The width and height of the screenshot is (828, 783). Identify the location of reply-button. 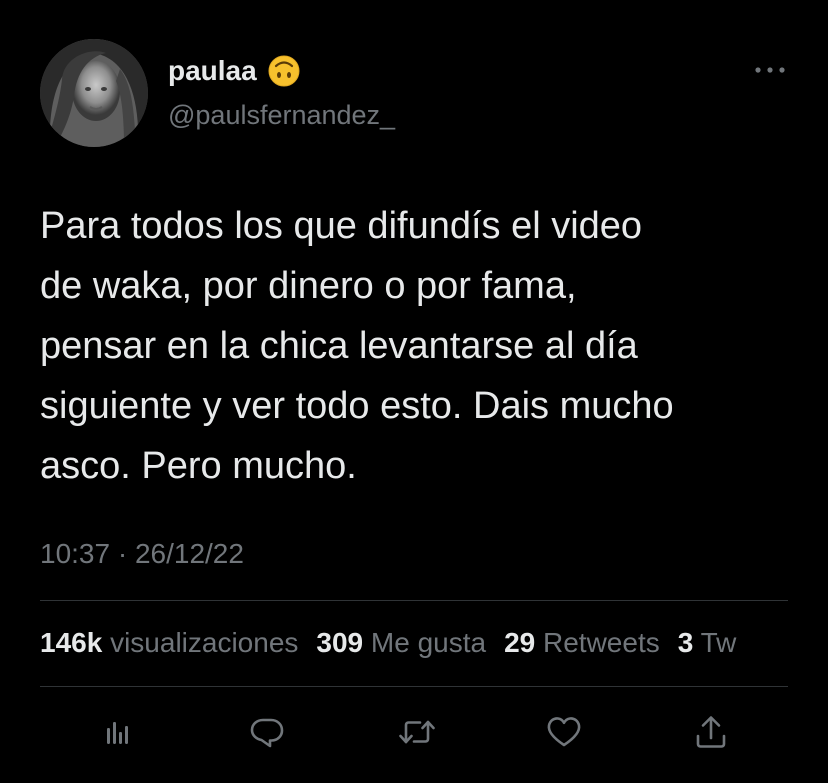
(267, 732).